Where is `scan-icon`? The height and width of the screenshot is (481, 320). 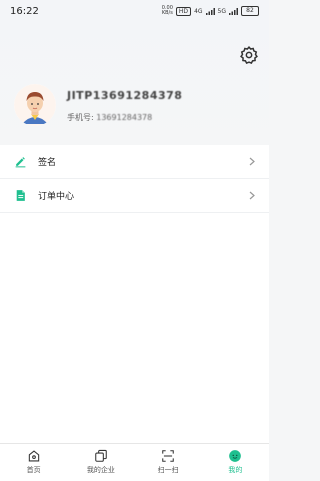
scan-icon is located at coordinates (168, 456).